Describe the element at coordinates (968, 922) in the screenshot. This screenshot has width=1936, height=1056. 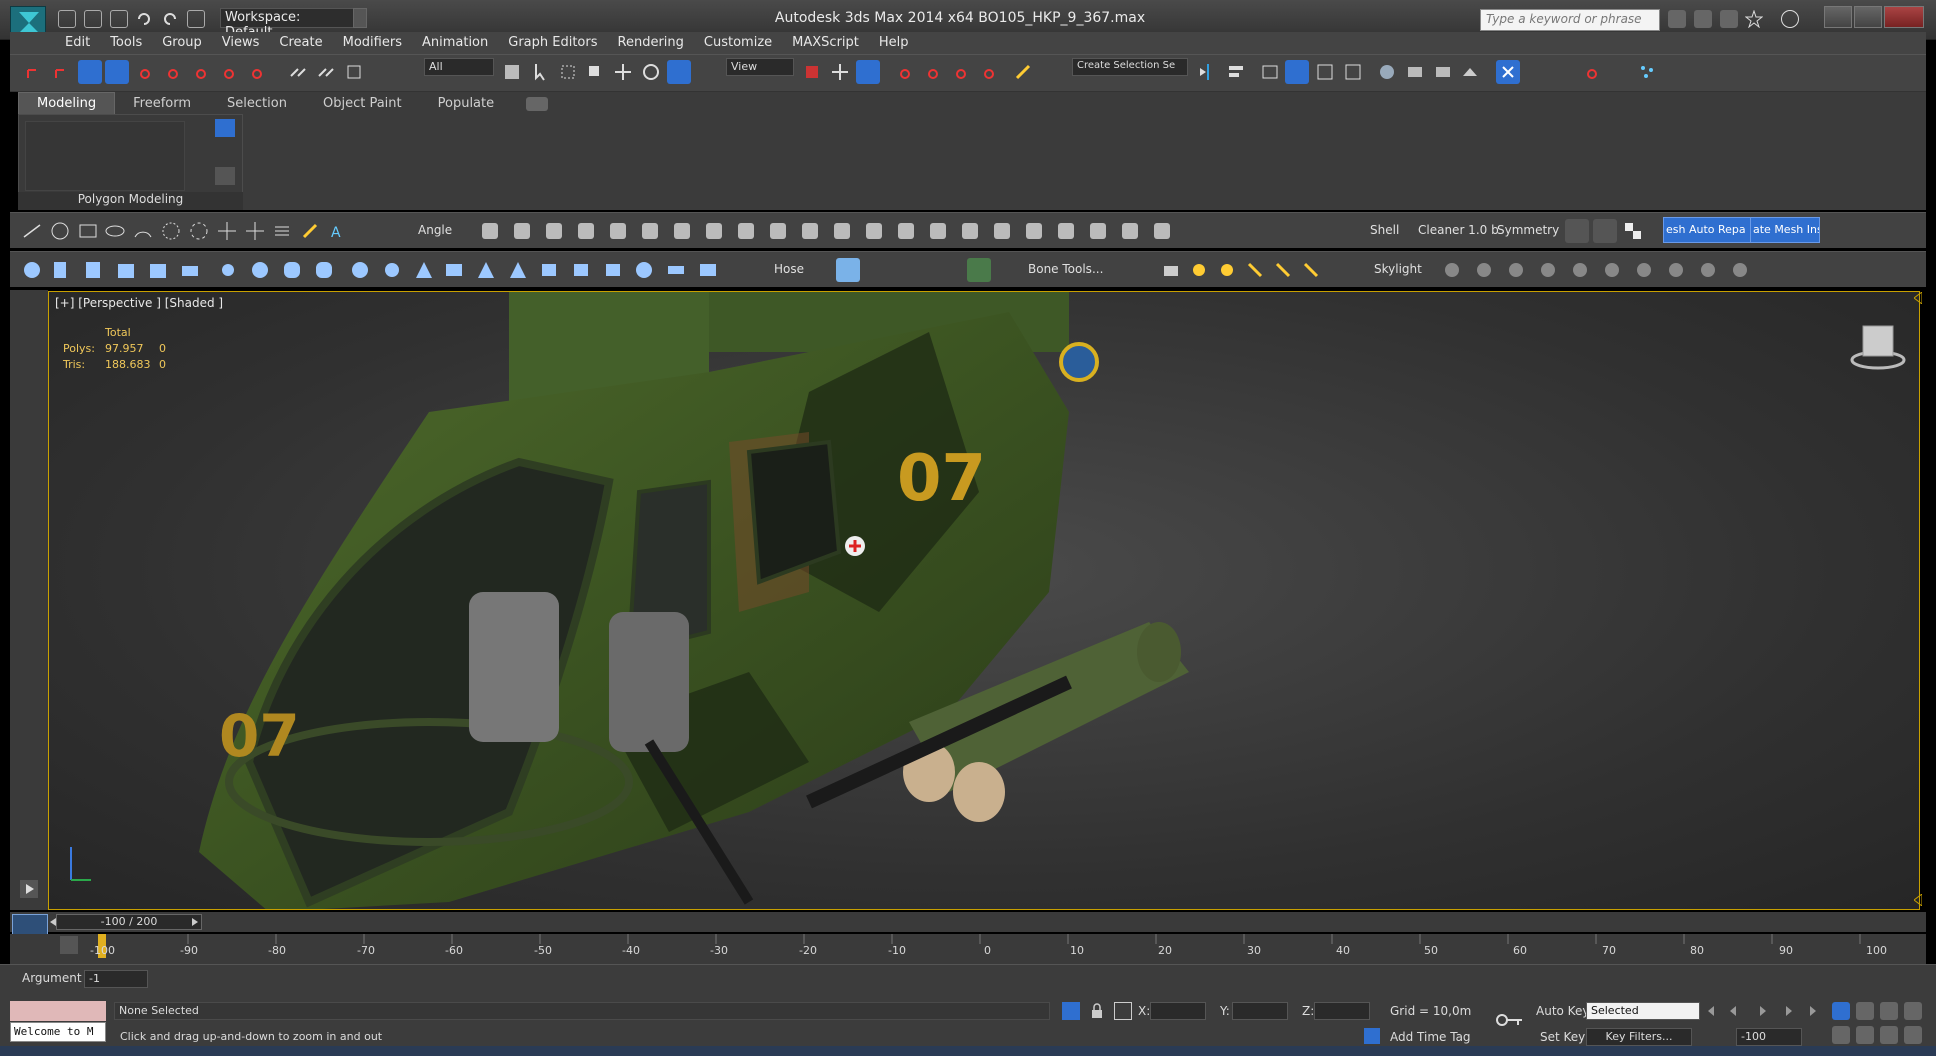
I see `time-slider-track` at that location.